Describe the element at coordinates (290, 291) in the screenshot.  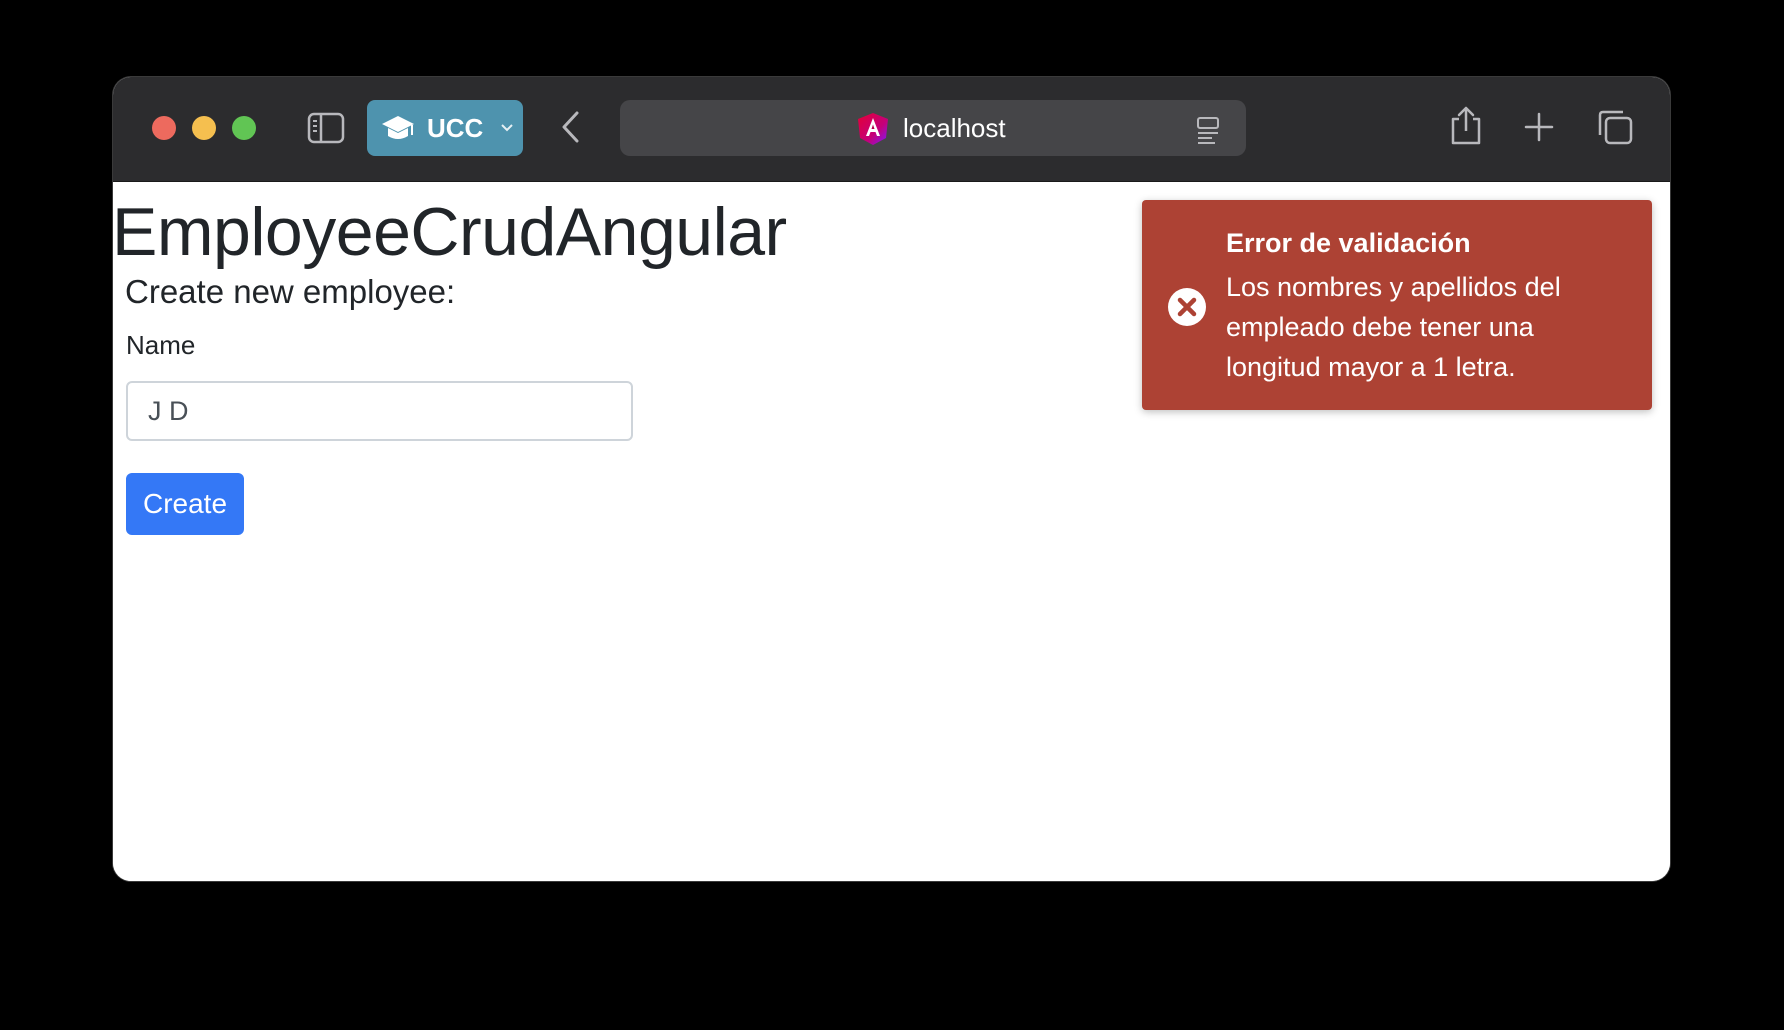
I see `form-heading: Create new employee:` at that location.